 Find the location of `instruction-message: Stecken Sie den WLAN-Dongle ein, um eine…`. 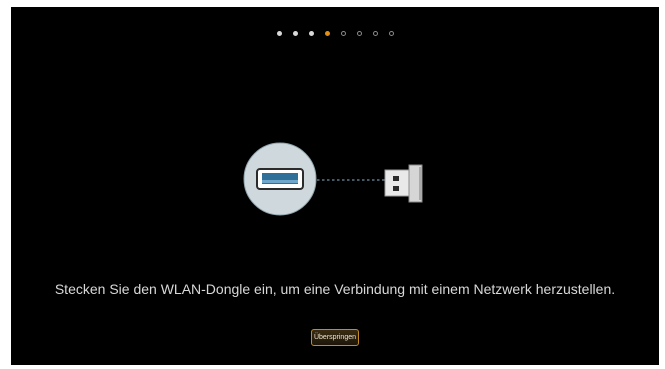

instruction-message: Stecken Sie den WLAN-Dongle ein, um eine… is located at coordinates (335, 289).